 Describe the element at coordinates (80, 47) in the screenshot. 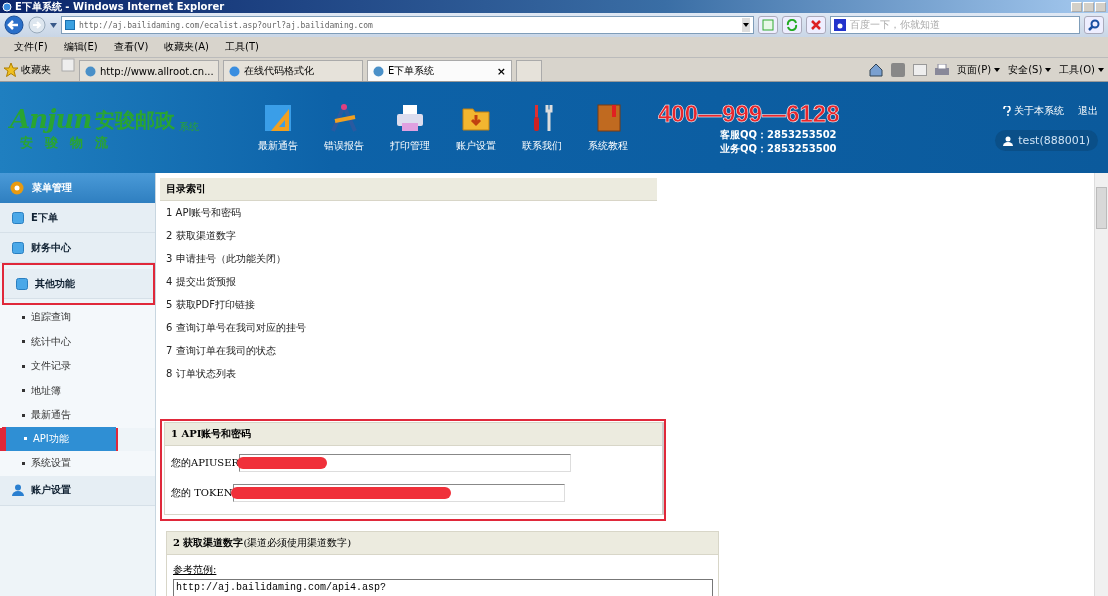

I see `menu-item: 编辑(E)` at that location.